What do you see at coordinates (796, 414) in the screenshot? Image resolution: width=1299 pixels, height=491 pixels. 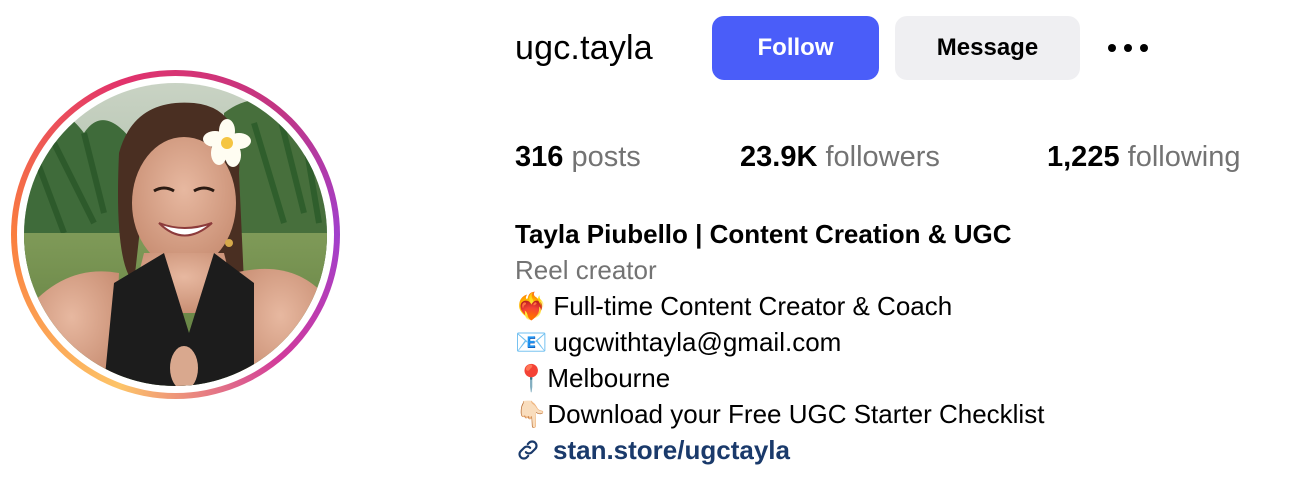 I see `bio-line-text: Download your Free UGC Starter Checklist` at bounding box center [796, 414].